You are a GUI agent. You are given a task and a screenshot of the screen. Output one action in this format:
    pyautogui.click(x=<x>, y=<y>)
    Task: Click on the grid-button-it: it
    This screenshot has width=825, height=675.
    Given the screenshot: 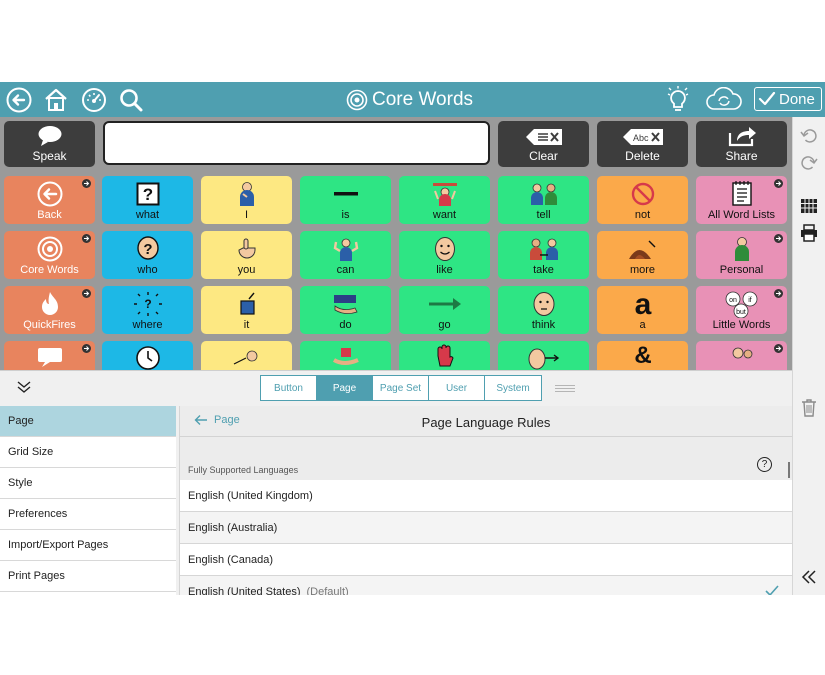 What is the action you would take?
    pyautogui.click(x=246, y=310)
    